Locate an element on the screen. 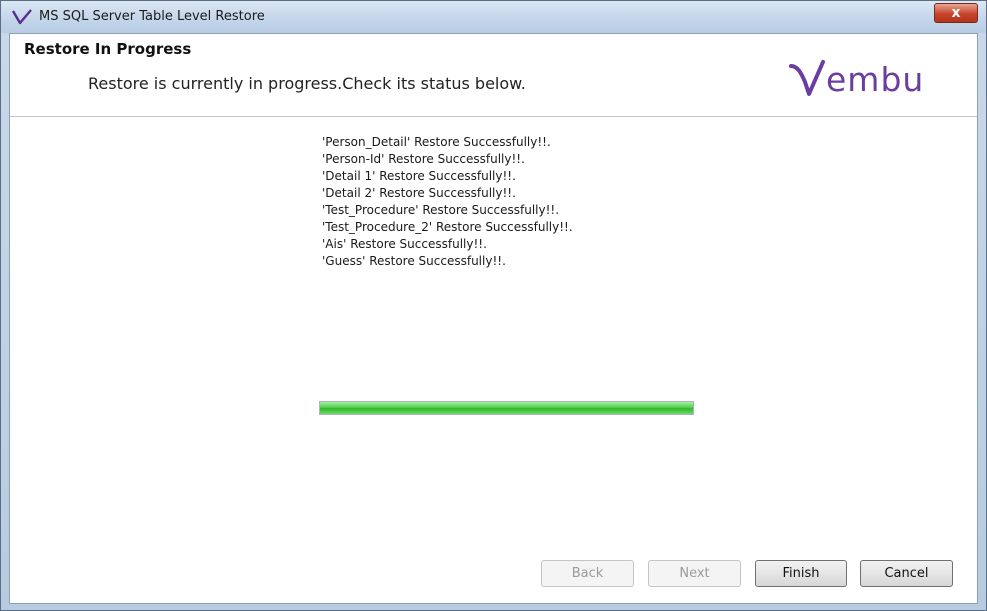 The height and width of the screenshot is (611, 987). close-button: x is located at coordinates (956, 13).